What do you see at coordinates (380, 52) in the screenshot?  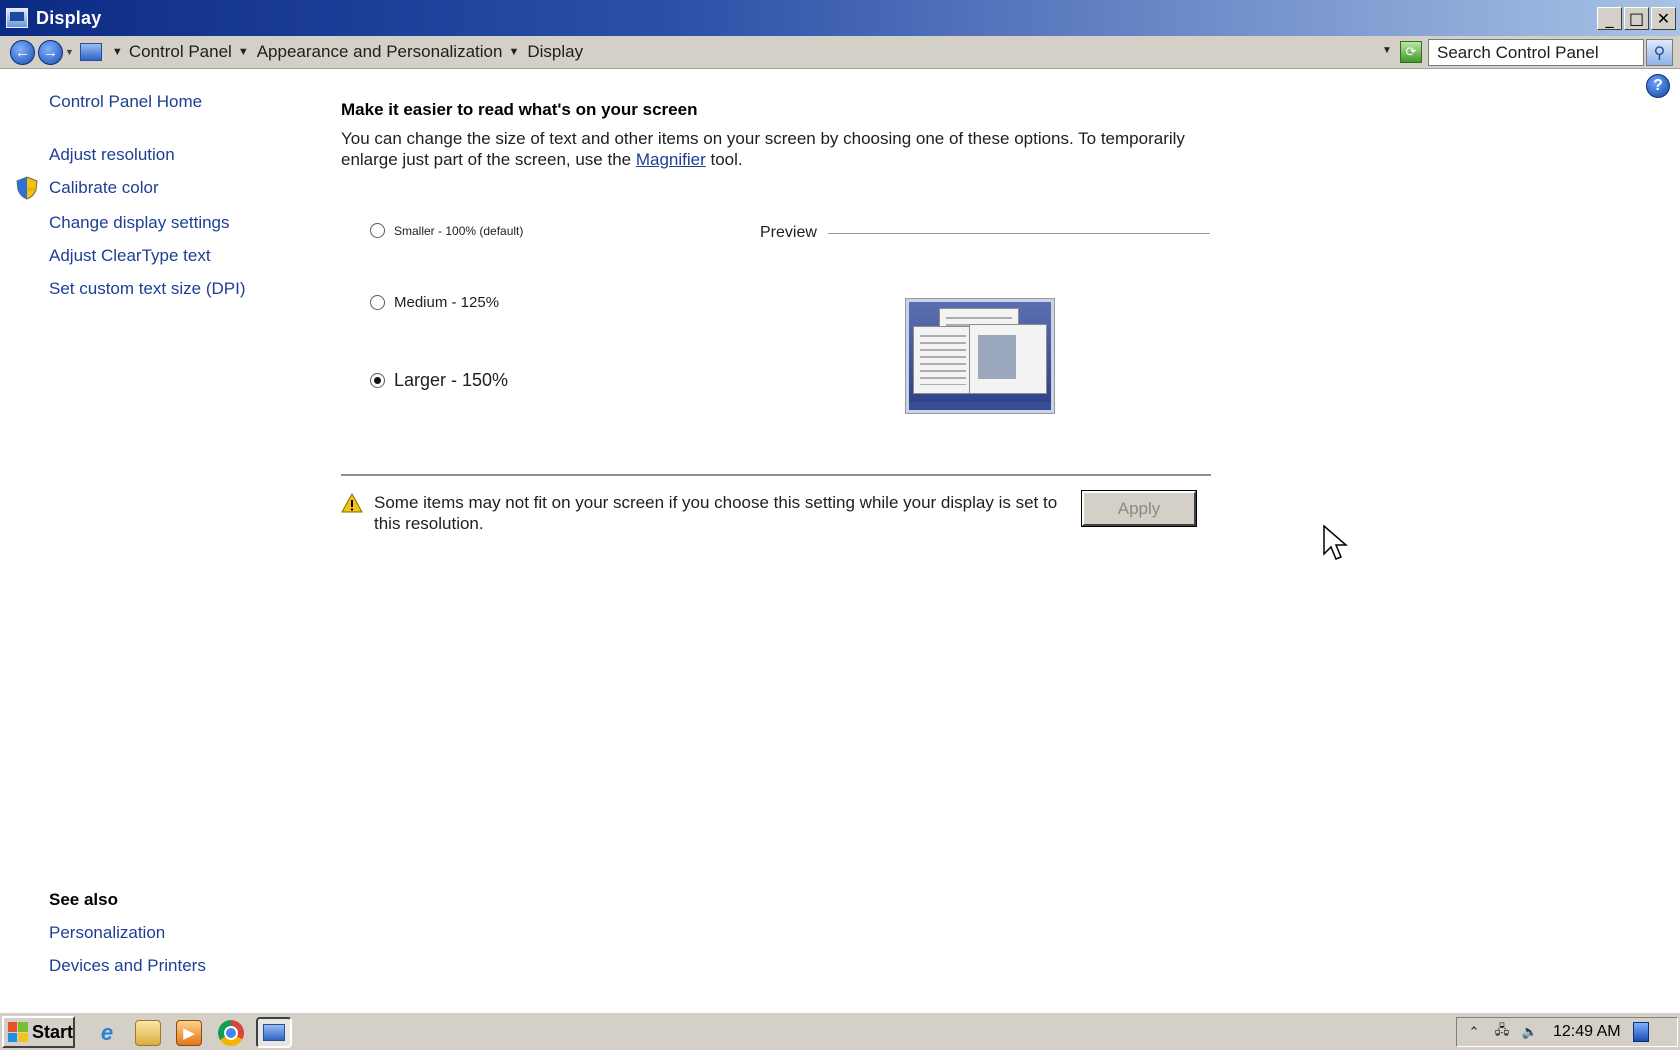 I see `breadcrumb-appearance: Appearance and Personalization` at bounding box center [380, 52].